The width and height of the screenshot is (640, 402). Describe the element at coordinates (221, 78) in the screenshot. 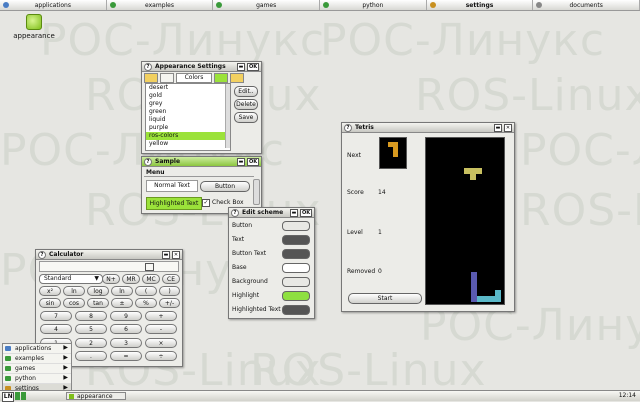

I see `tab-theme` at that location.